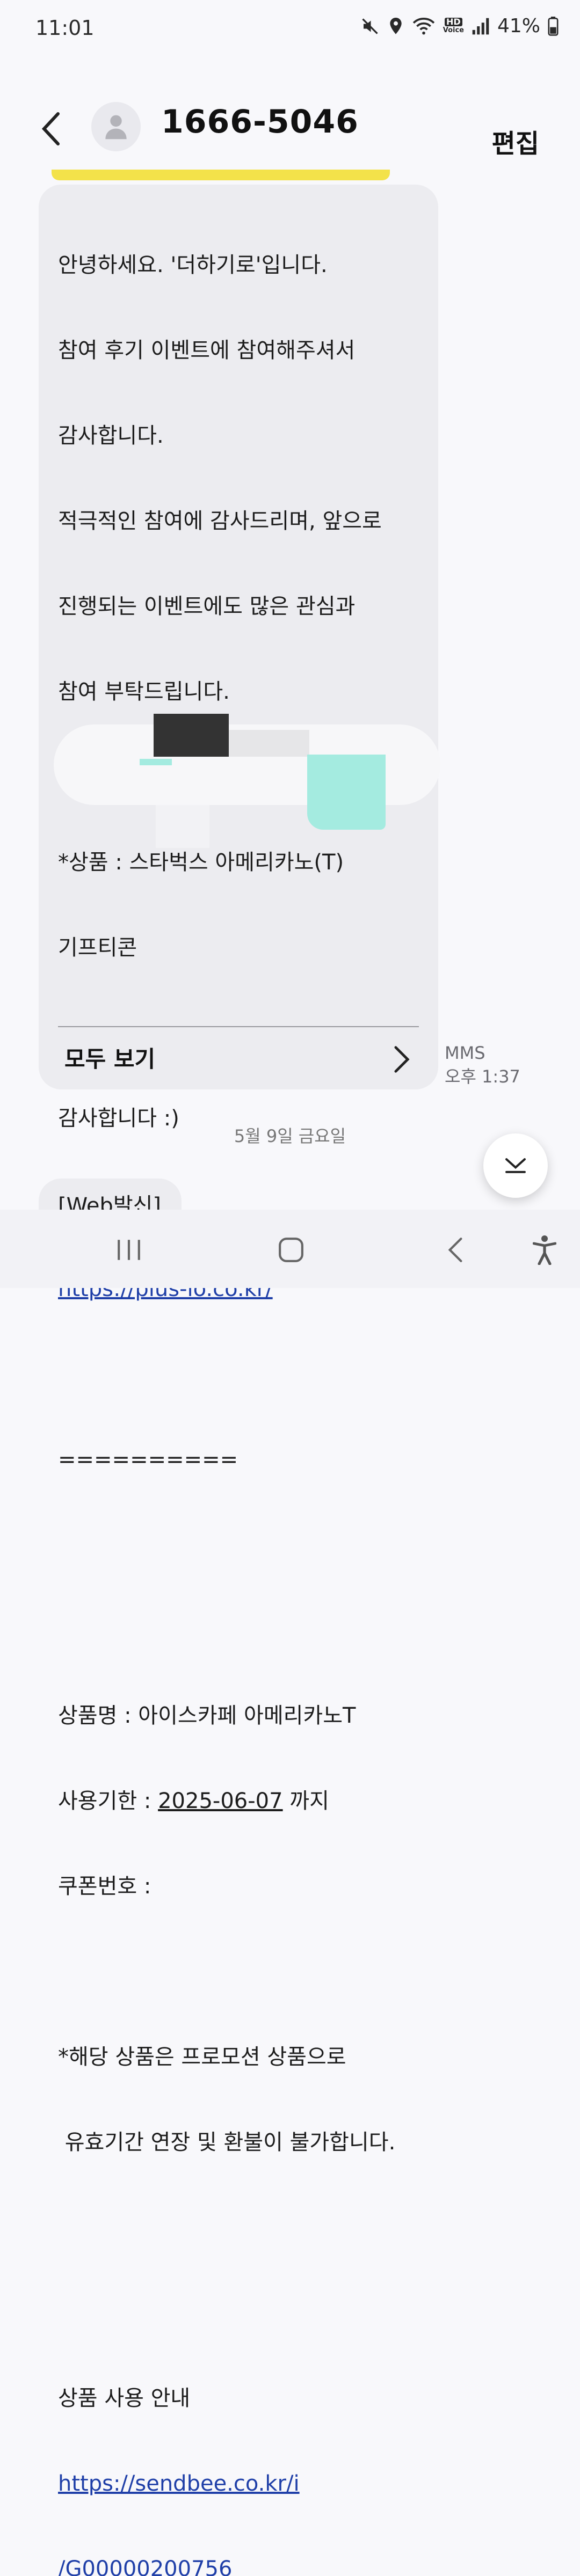  Describe the element at coordinates (227, 2142) in the screenshot. I see `message-line: 유효기간 연장 및 환불이 불가합니다.` at that location.